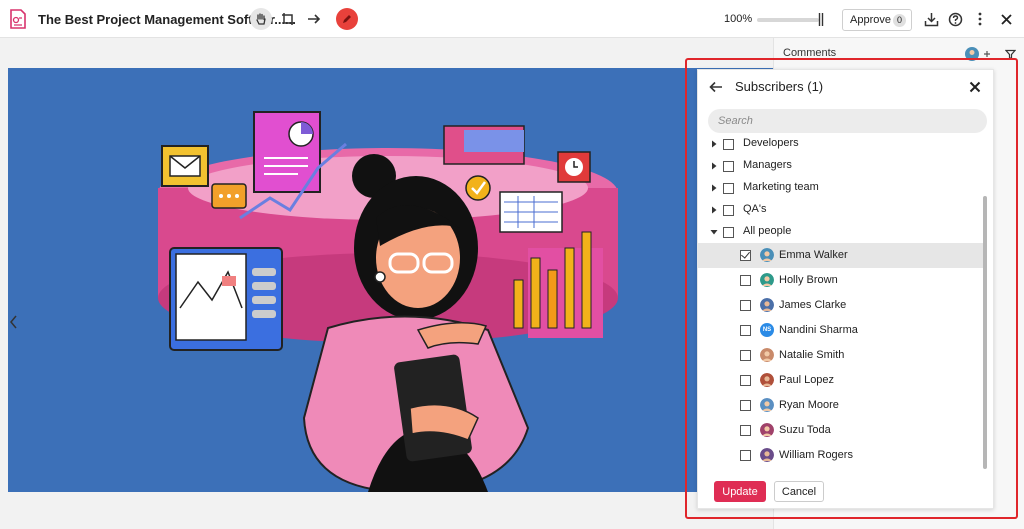 The width and height of the screenshot is (1024, 529). Describe the element at coordinates (813, 255) in the screenshot. I see `person-name: Emma Walker` at that location.